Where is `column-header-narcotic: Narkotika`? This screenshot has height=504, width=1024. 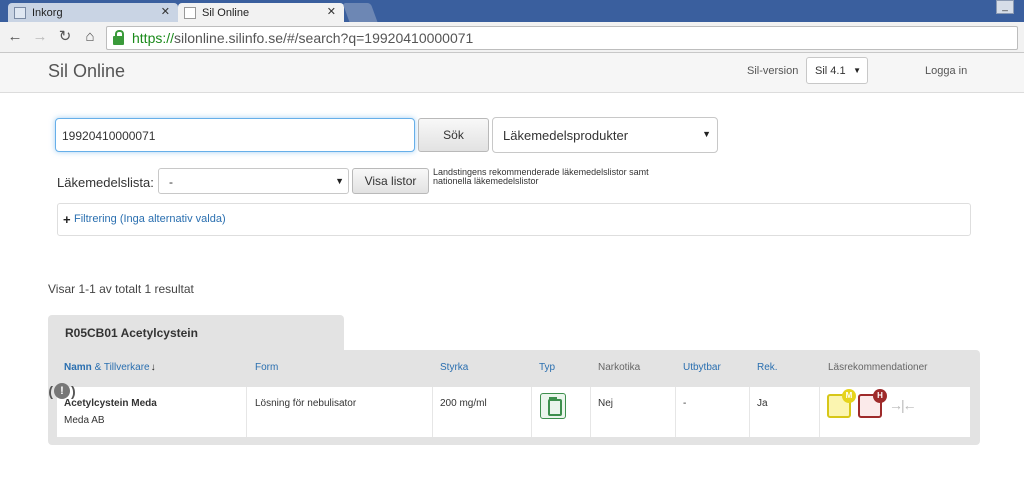 column-header-narcotic: Narkotika is located at coordinates (619, 367).